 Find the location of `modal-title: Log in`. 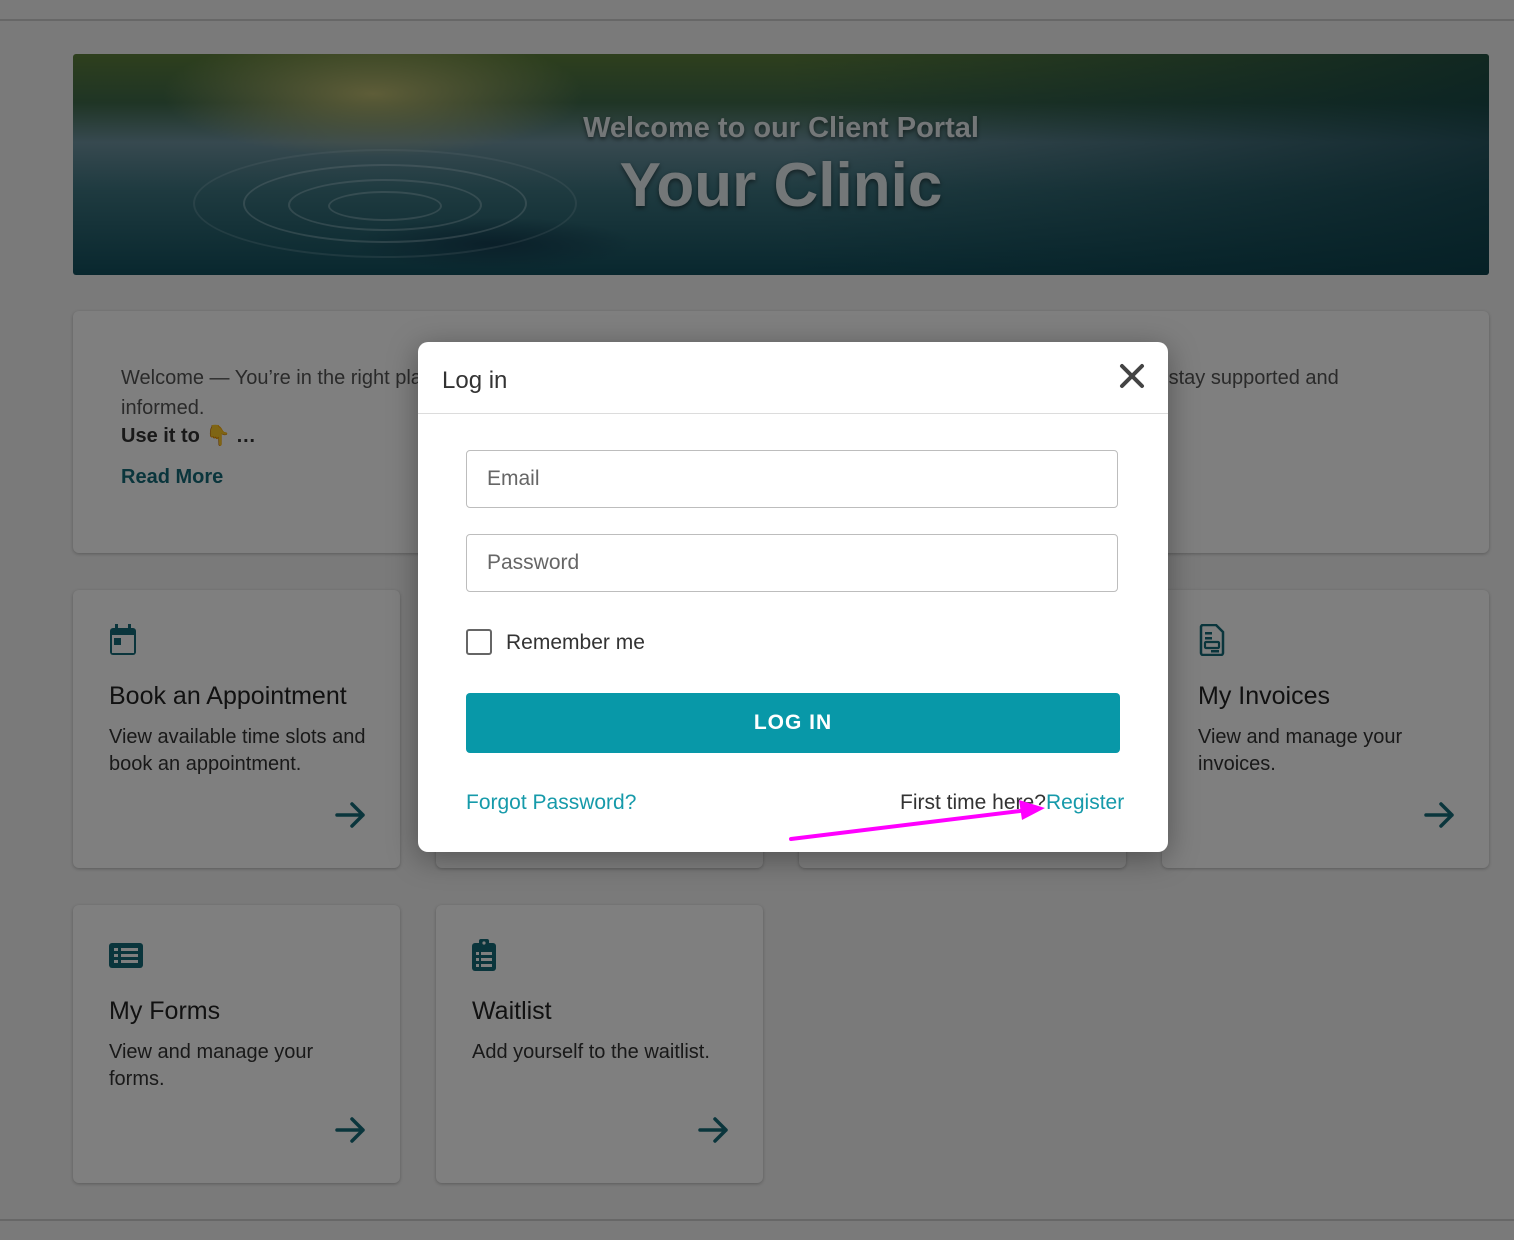

modal-title: Log in is located at coordinates (475, 380).